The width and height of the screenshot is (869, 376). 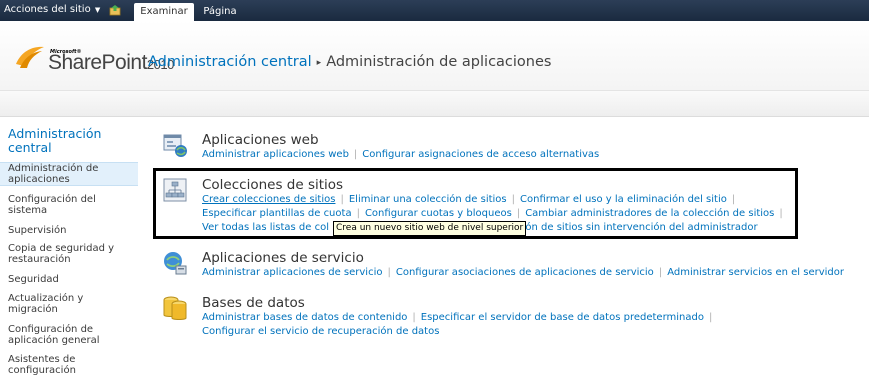 I want to click on top-band, so click(x=434, y=104).